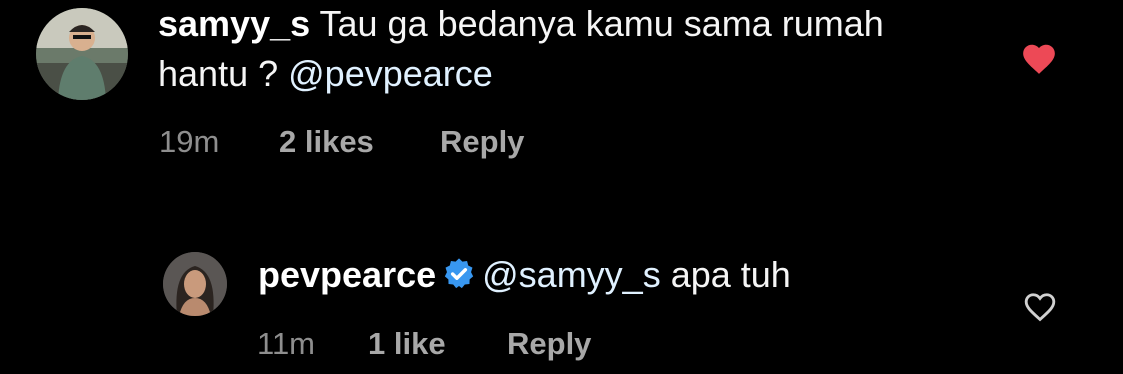 The height and width of the screenshot is (374, 1123). Describe the element at coordinates (347, 274) in the screenshot. I see `comment-username: pevpearce` at that location.